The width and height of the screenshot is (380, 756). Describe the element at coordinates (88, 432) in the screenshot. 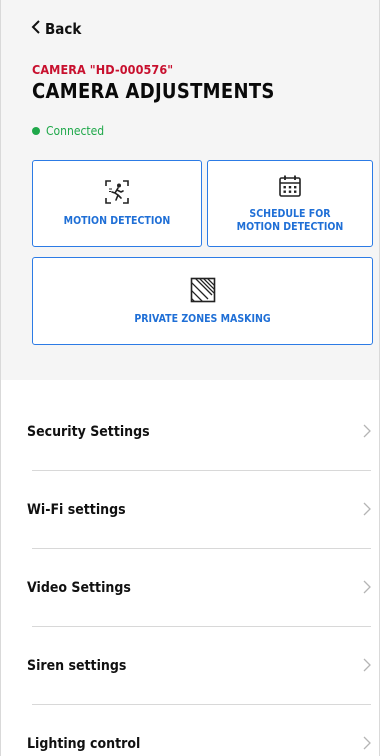

I see `list-item-label: Security Settings` at that location.